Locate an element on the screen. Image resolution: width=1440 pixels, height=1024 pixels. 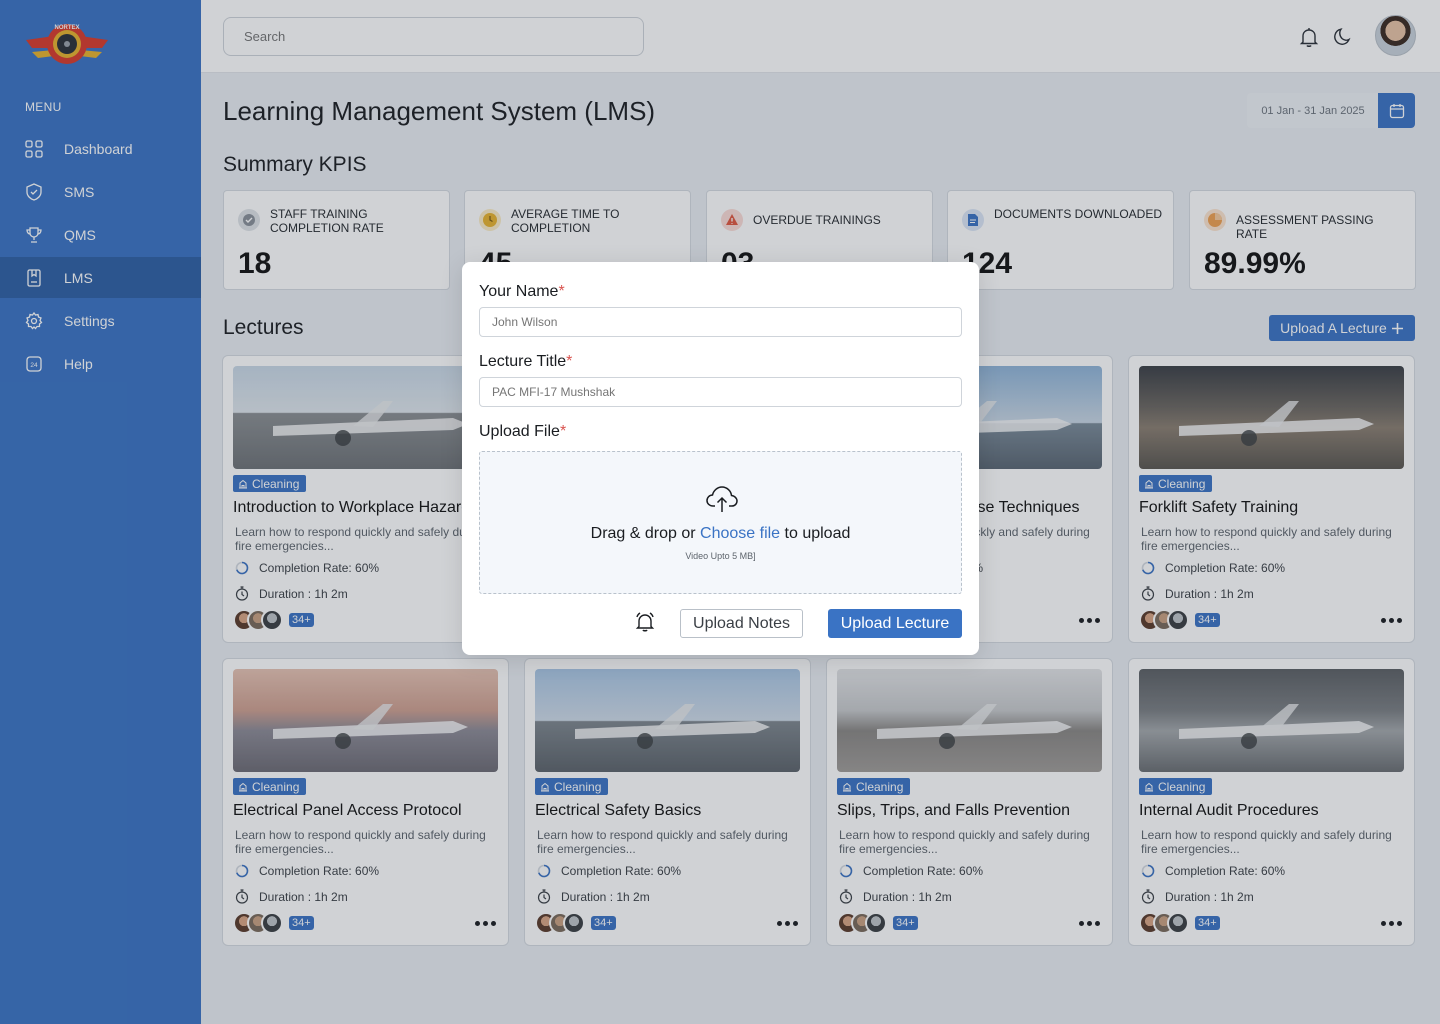
submit-lecture-button: Upload Lecture is located at coordinates (895, 623).